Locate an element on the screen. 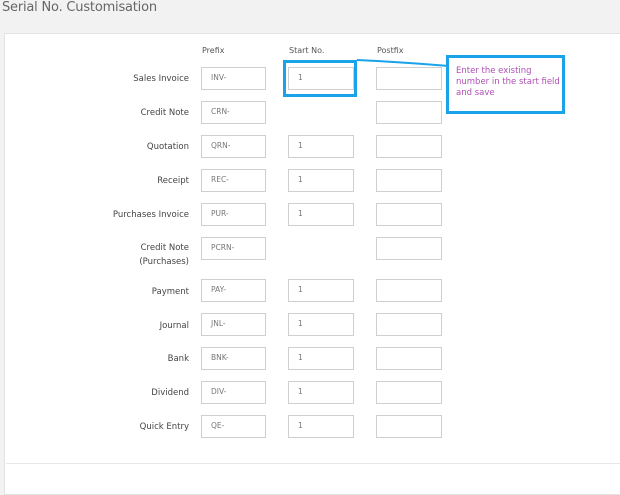 The width and height of the screenshot is (620, 495). prefix-input-quotation: QRN- is located at coordinates (233, 146).